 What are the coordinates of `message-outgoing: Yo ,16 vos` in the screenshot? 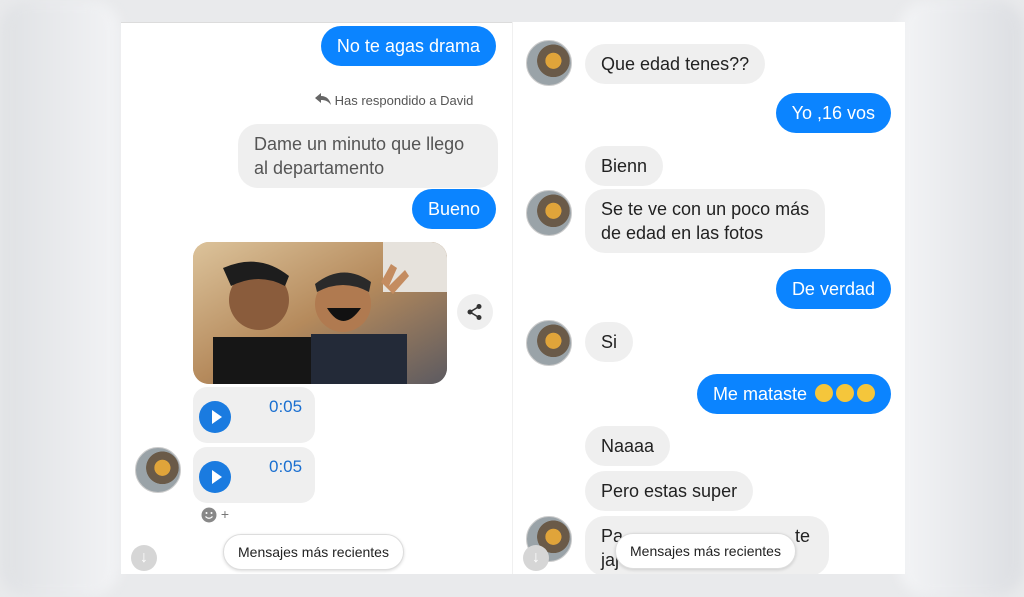 It's located at (833, 113).